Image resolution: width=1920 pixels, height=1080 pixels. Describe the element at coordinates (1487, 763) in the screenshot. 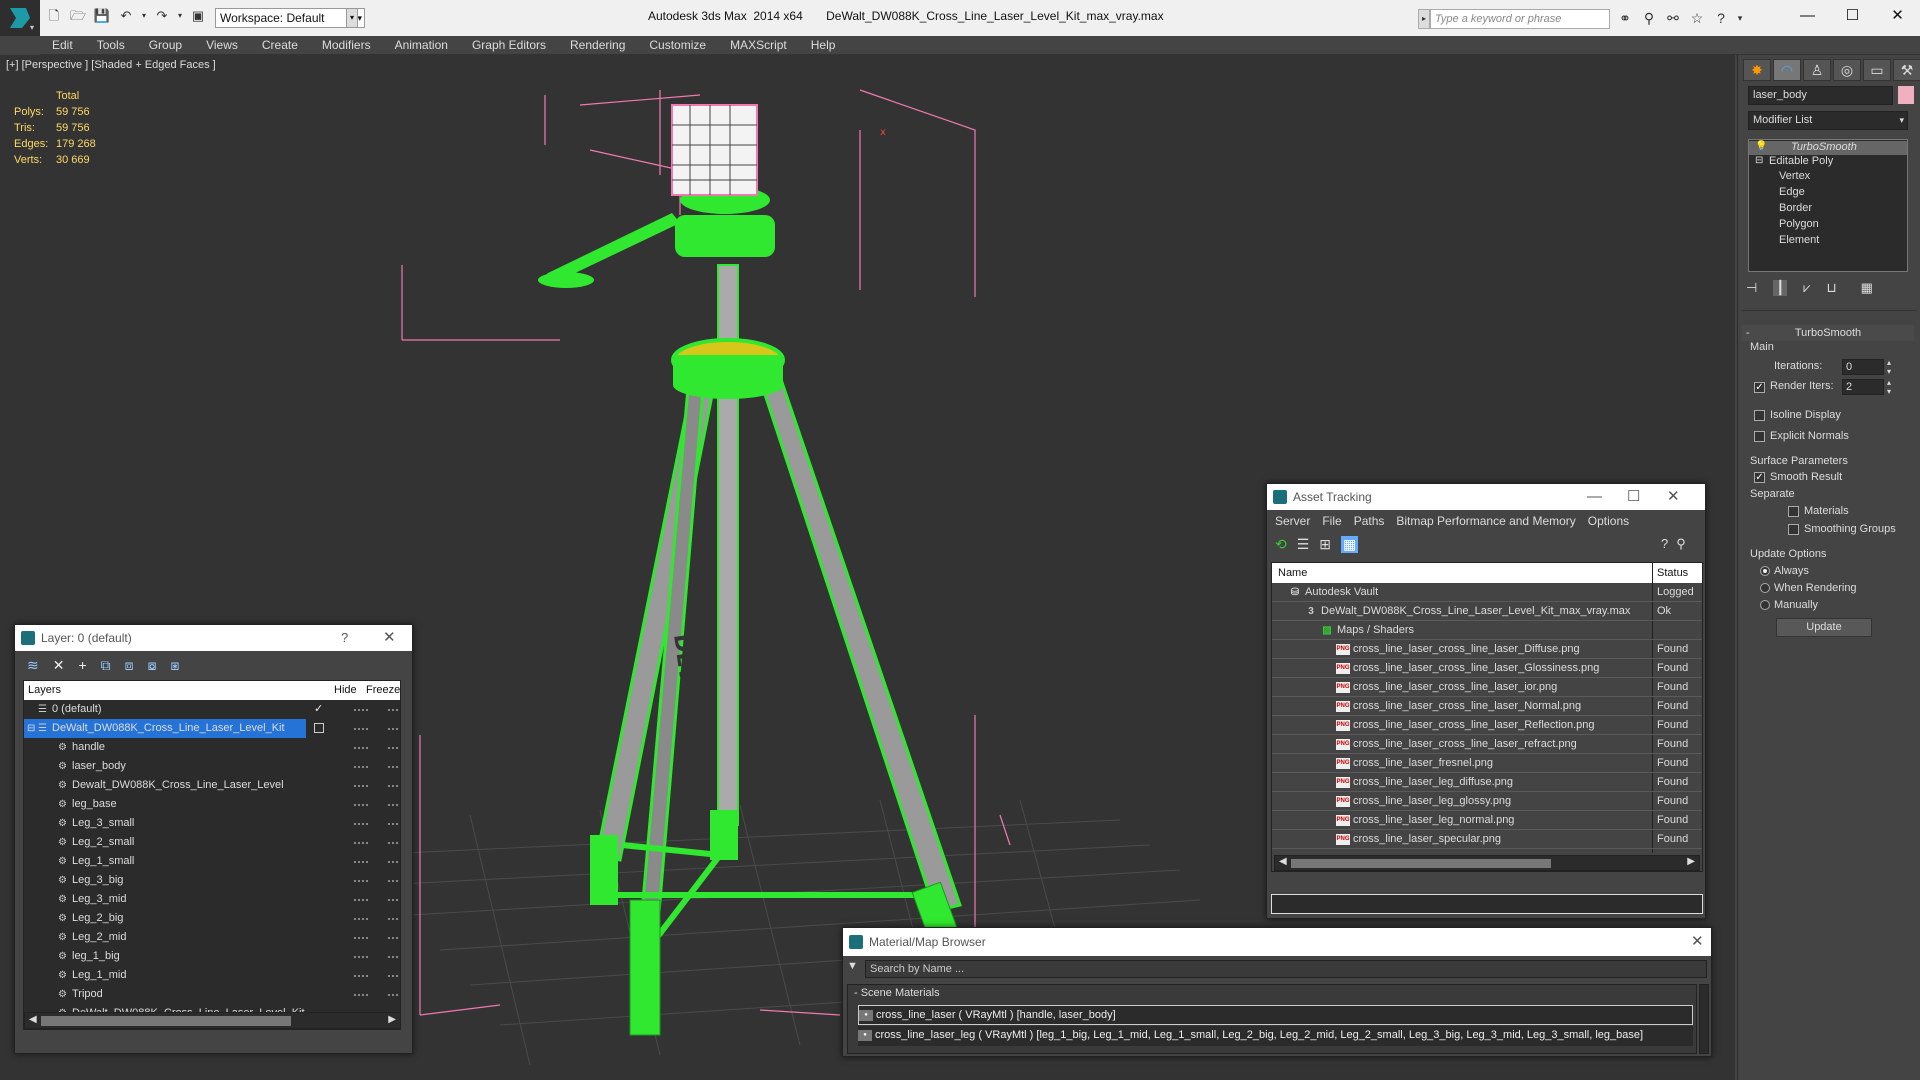

I see `asset-row: PNG cross_line_laser_fresnel.png Found` at that location.